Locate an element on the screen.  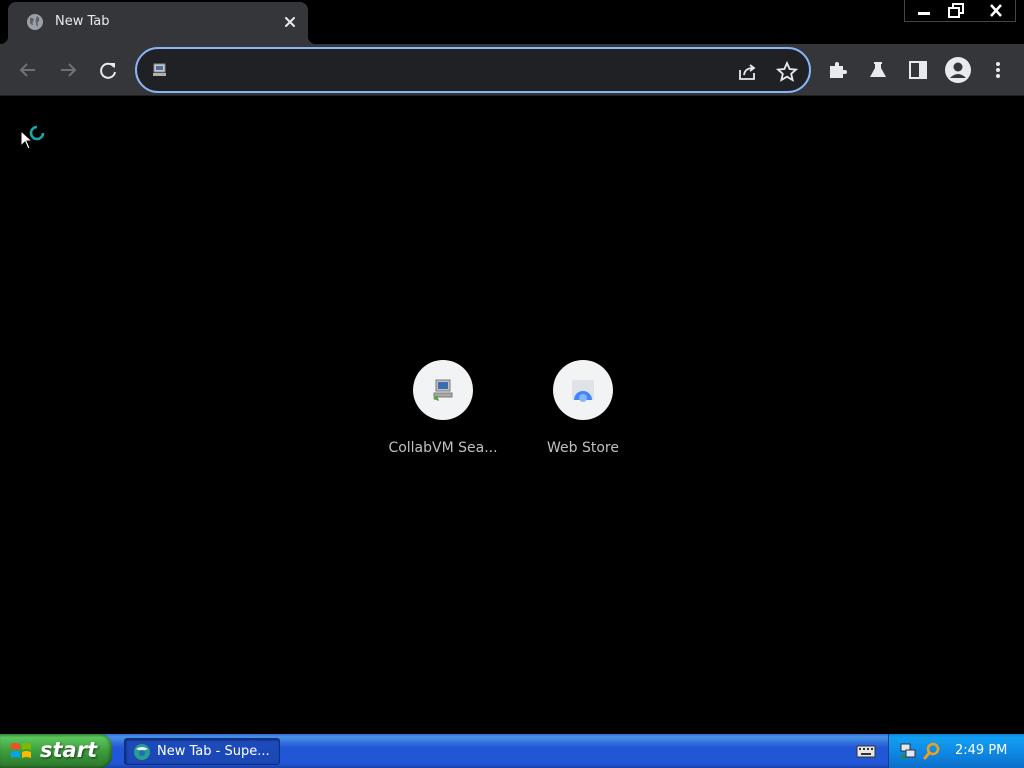
start-label: start is located at coordinates (69, 750).